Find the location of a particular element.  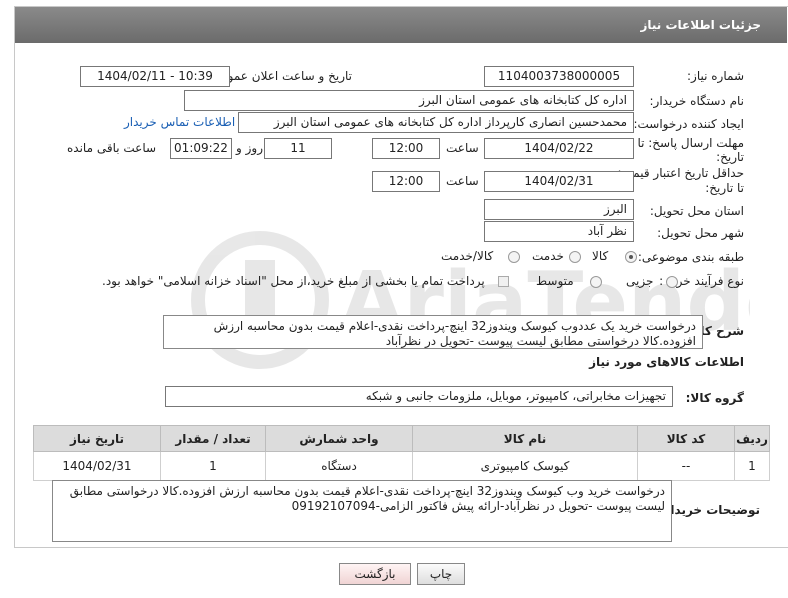

col-code: کد کالا is located at coordinates (686, 438).